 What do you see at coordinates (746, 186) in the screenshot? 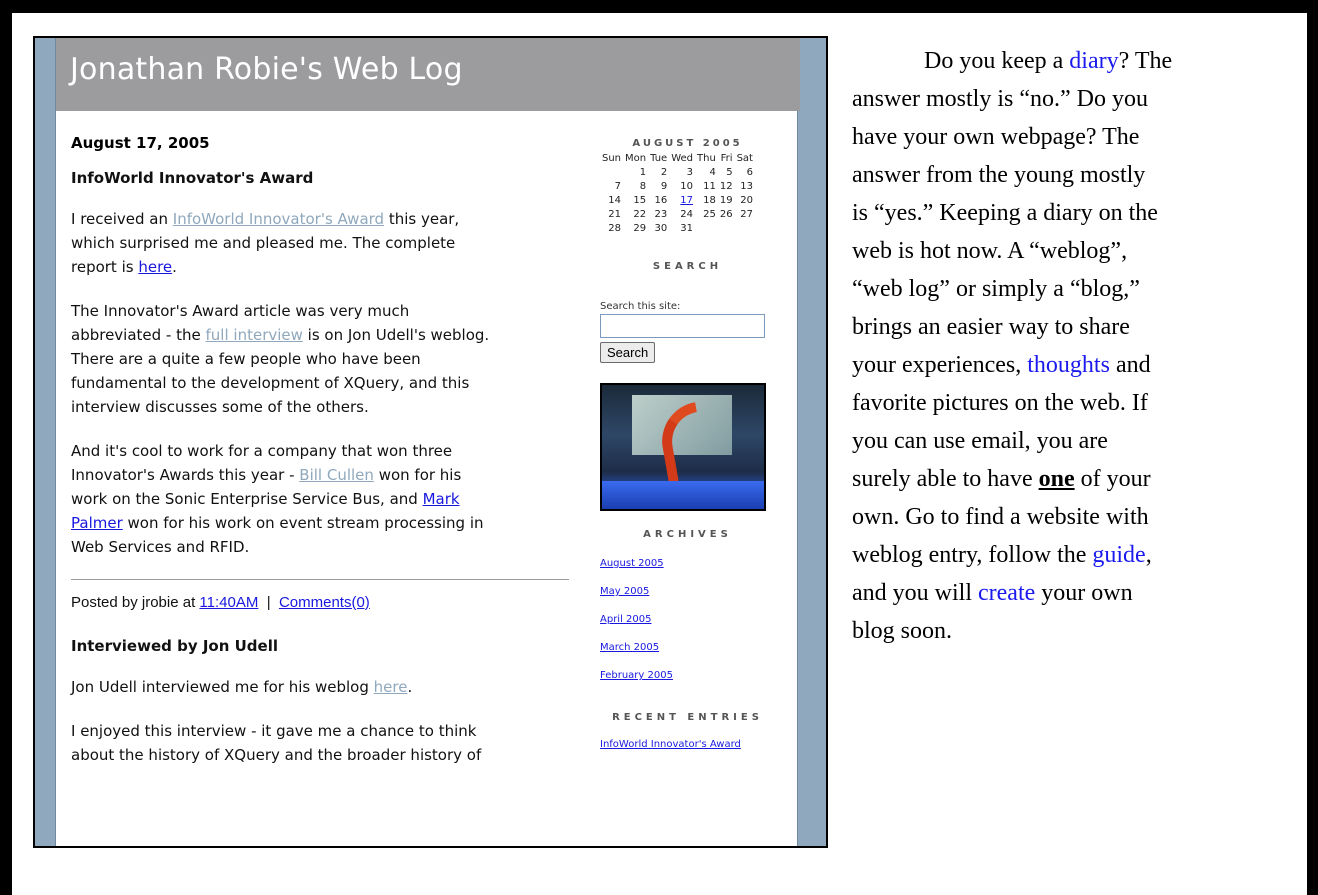
I see `calendar-day: 13` at bounding box center [746, 186].